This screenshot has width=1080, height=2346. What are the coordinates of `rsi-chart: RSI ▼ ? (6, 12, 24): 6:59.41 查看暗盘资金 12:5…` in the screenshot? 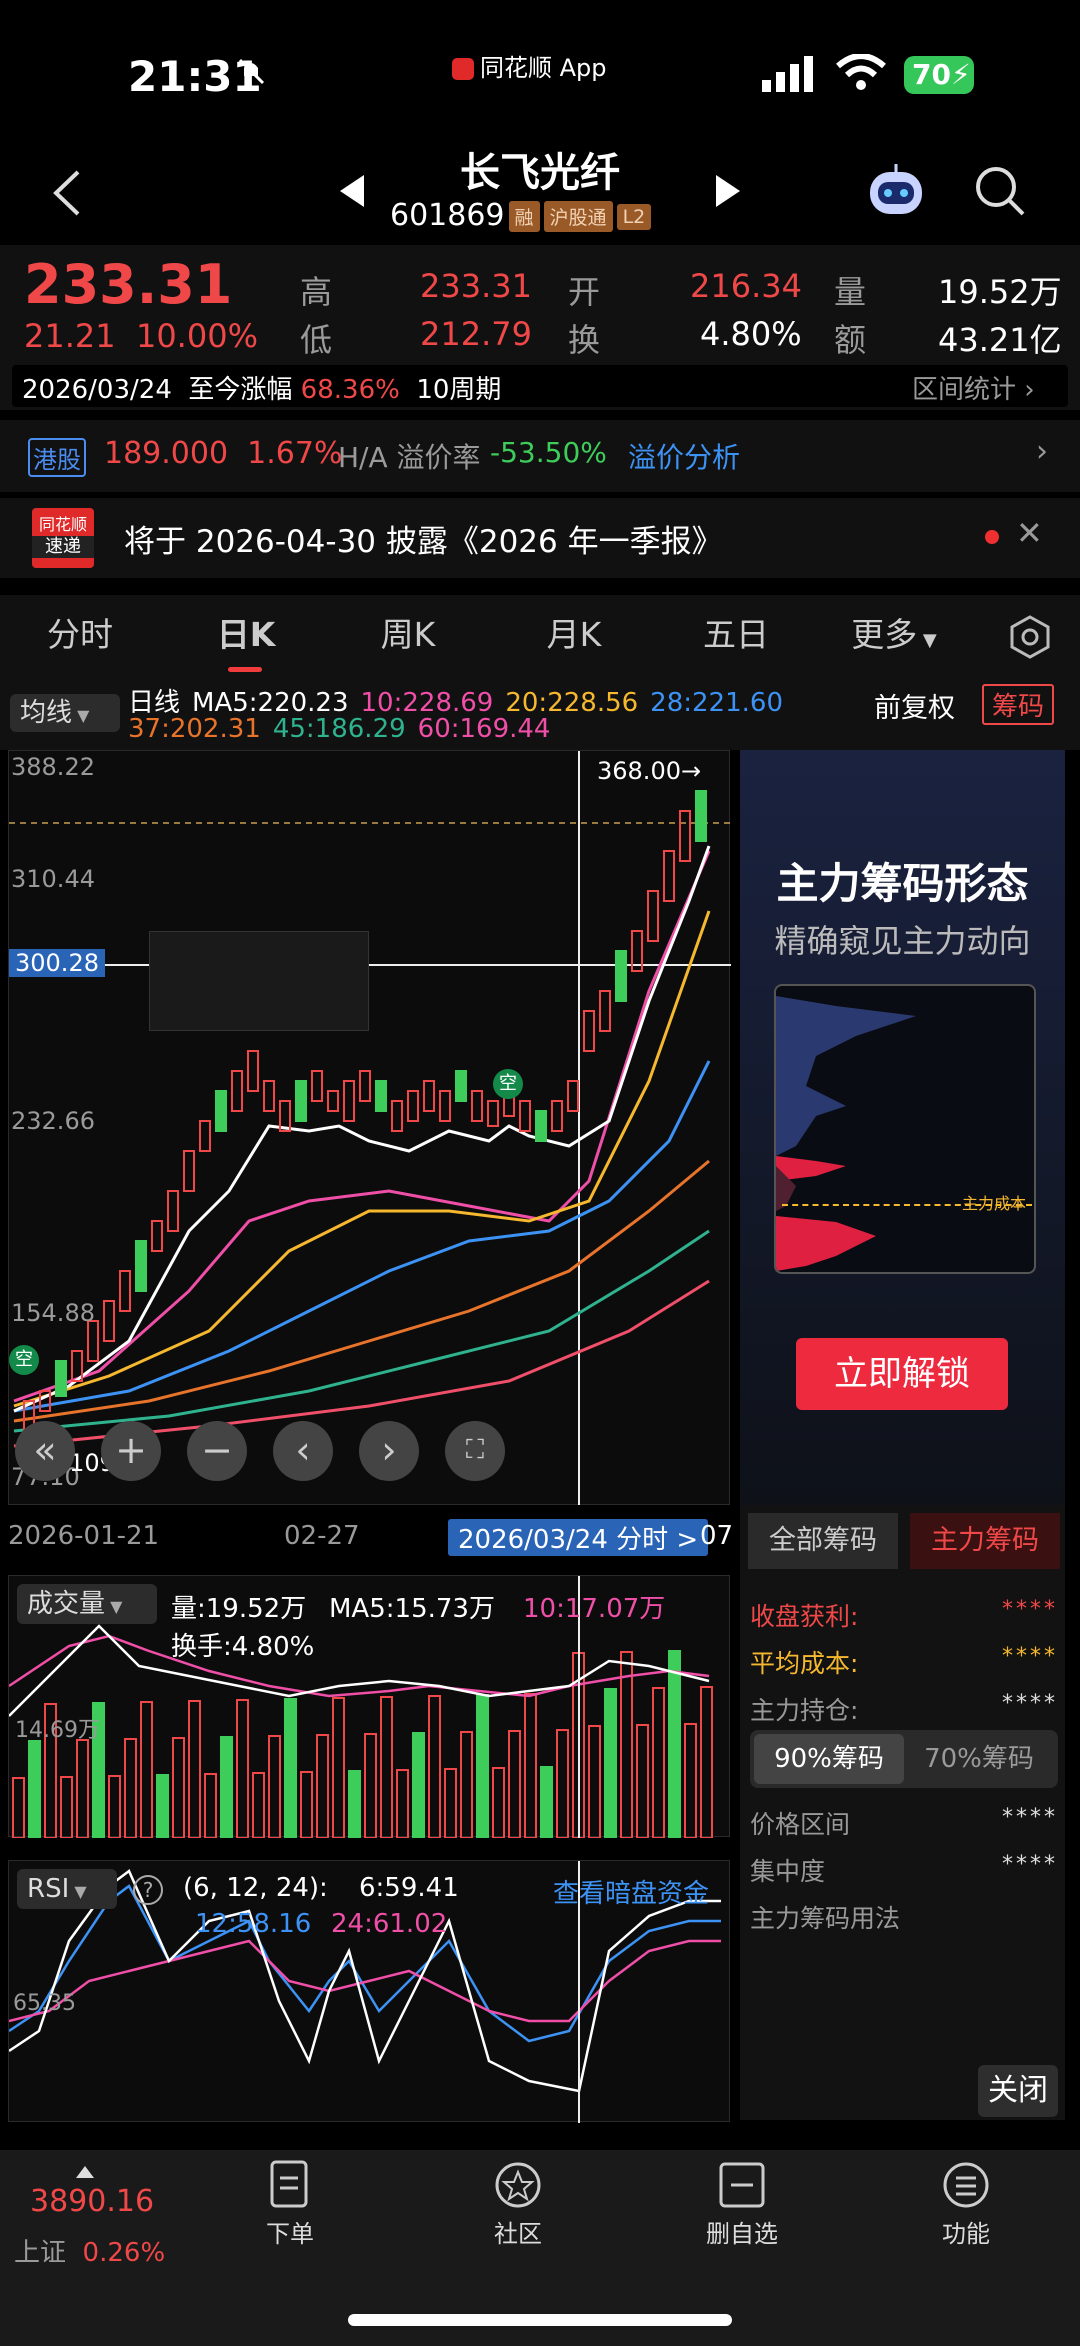 It's located at (369, 1991).